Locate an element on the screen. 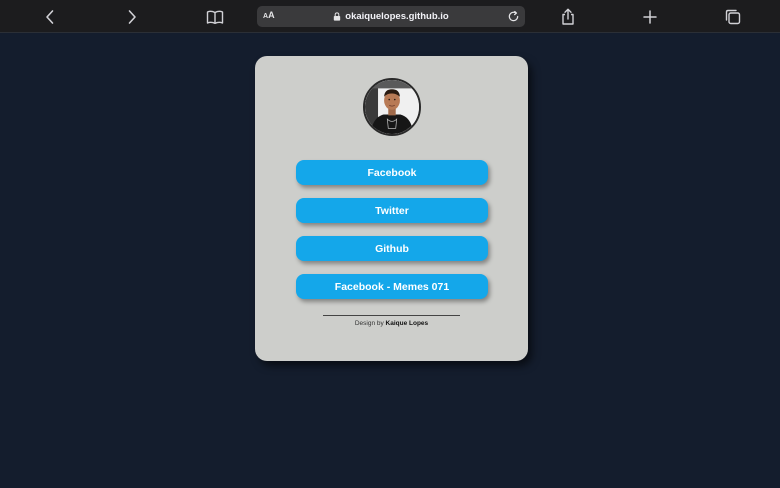  browser-toolbar: AA okaiquelopes.github.io is located at coordinates (390, 16).